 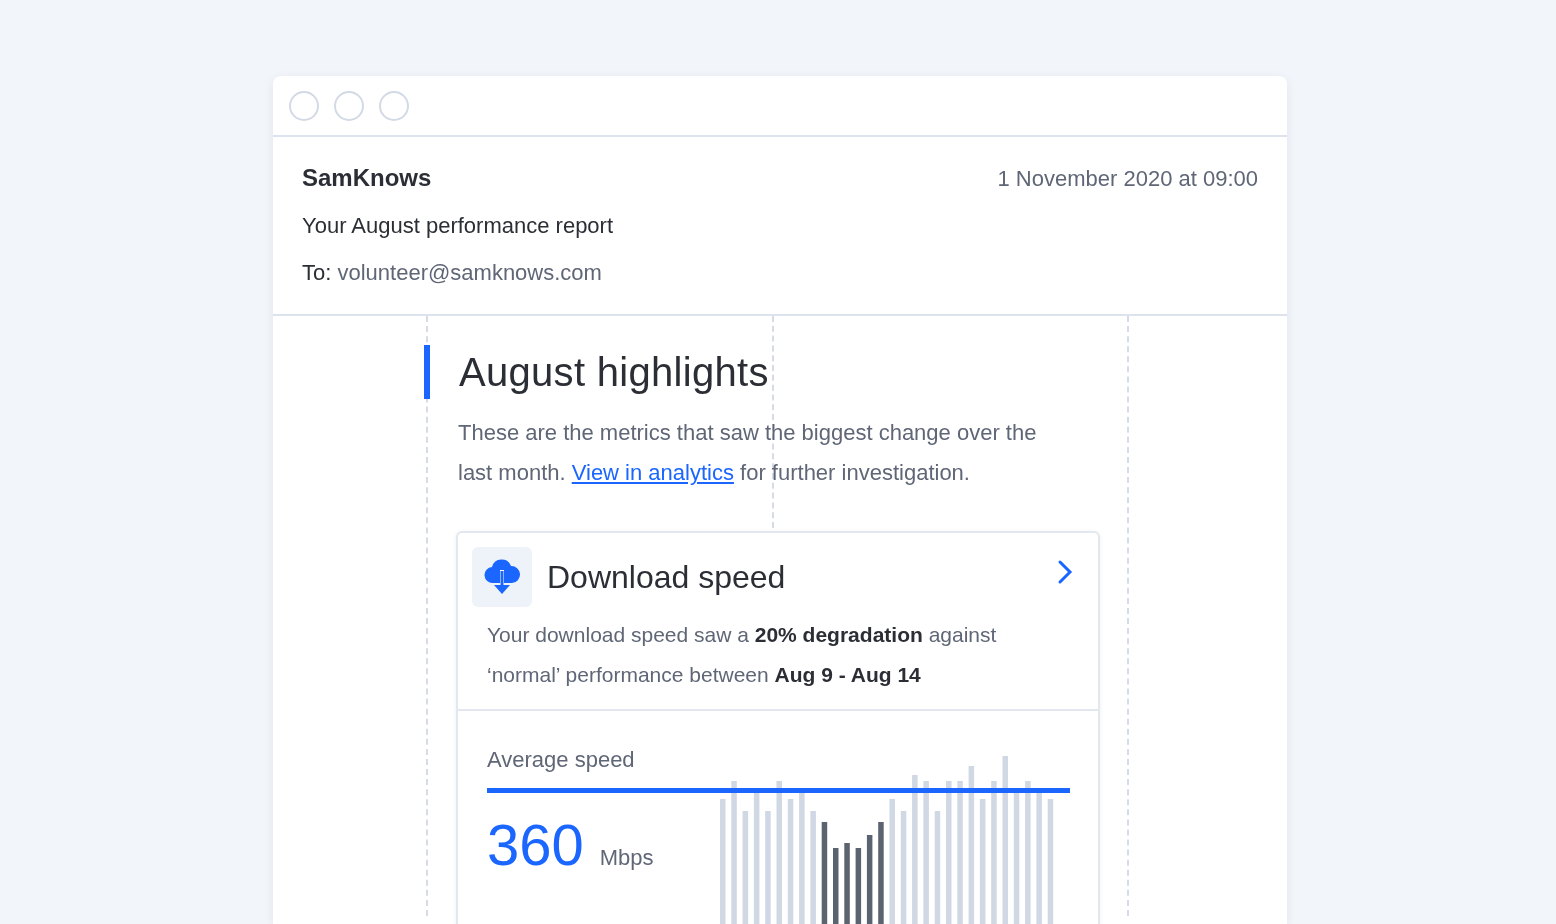 I want to click on chevron-right-icon, so click(x=1065, y=572).